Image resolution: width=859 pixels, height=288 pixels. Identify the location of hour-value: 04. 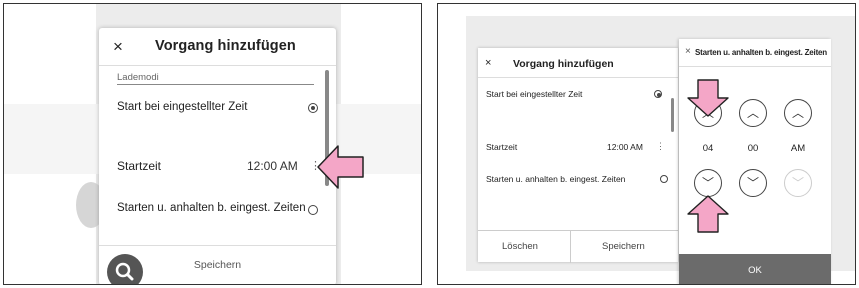
(708, 148).